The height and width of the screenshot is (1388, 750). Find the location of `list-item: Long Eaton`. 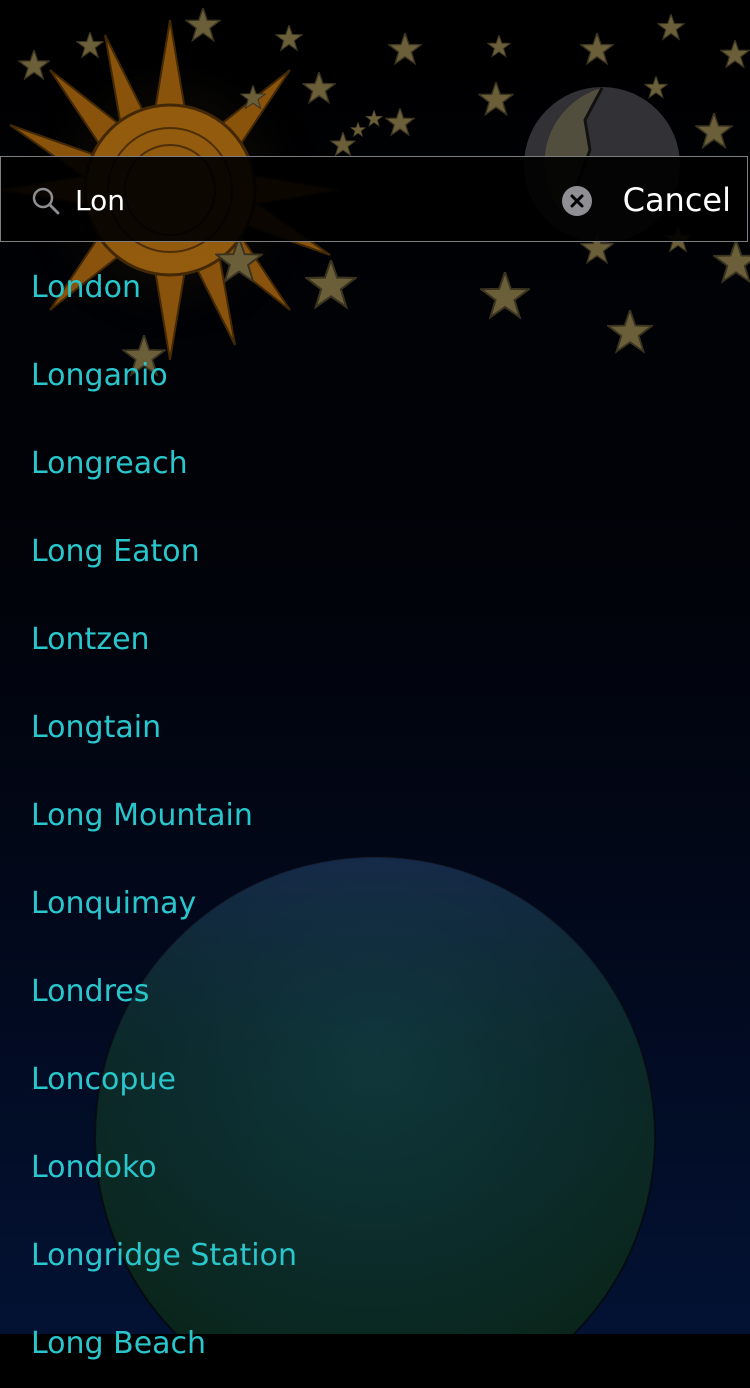

list-item: Long Eaton is located at coordinates (375, 552).